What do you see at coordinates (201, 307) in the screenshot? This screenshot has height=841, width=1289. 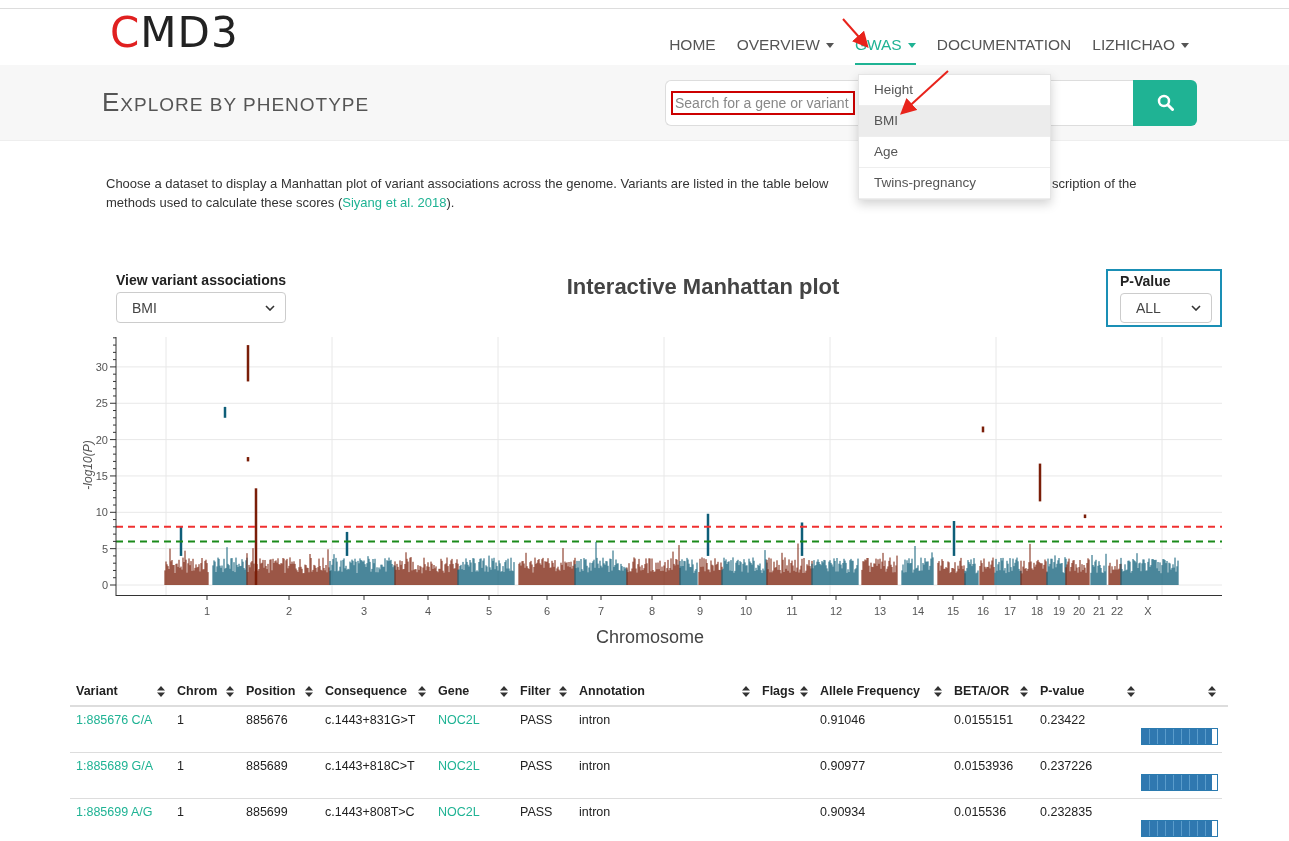 I see `dataset-select: BMI` at bounding box center [201, 307].